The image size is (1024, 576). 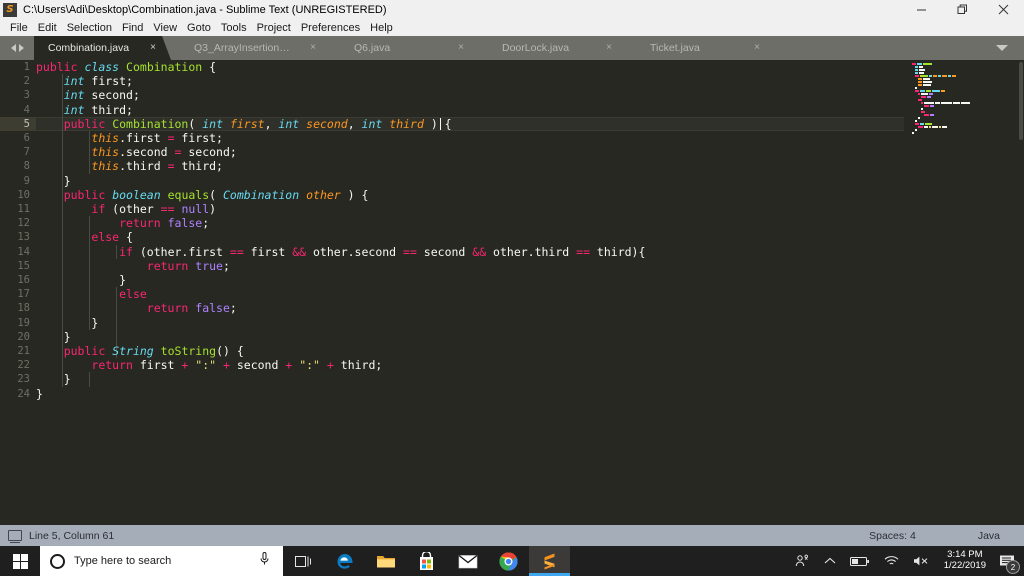 What do you see at coordinates (1013, 567) in the screenshot?
I see `notification-count-badge: 2` at bounding box center [1013, 567].